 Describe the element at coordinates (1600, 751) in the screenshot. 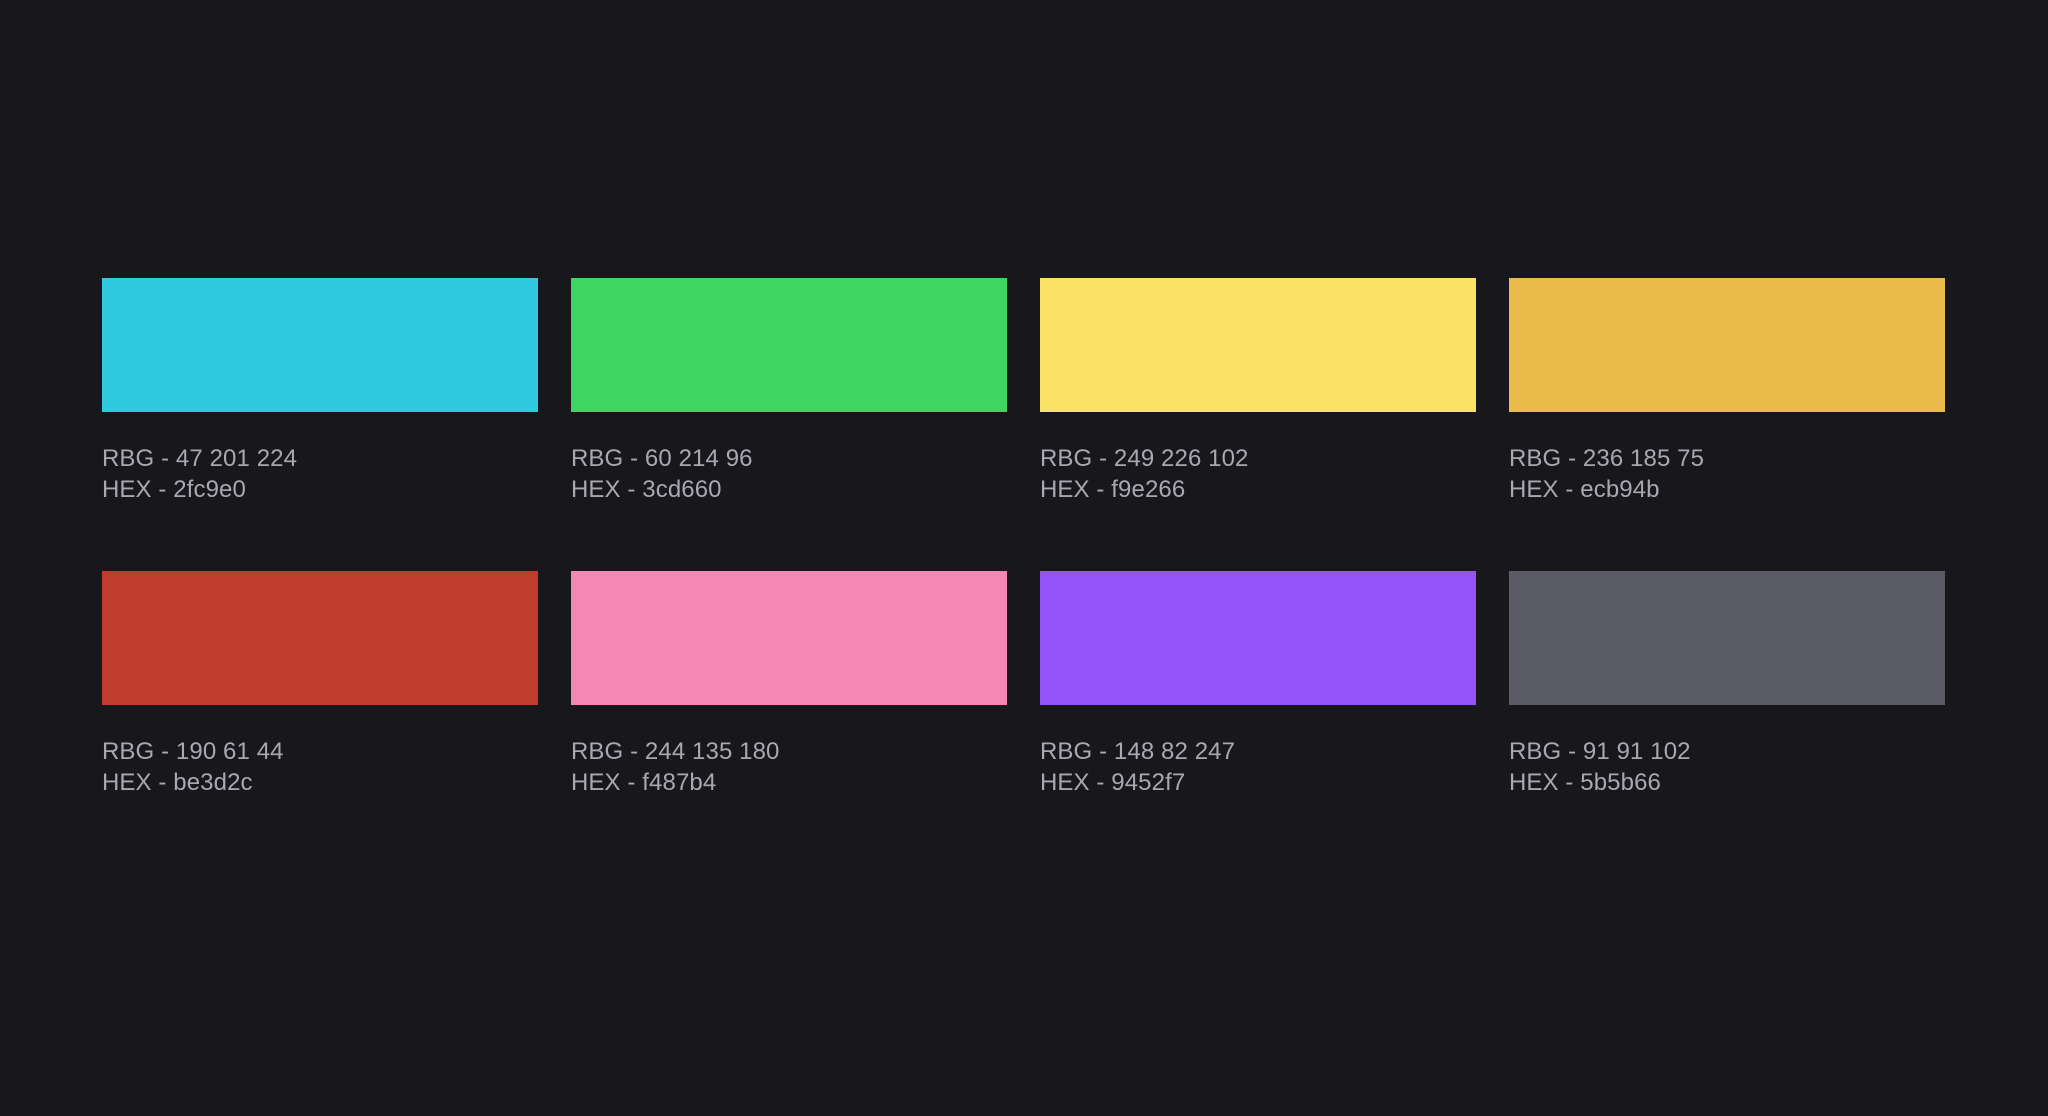

I see `rgb-value: RBG - 91 91 102` at that location.